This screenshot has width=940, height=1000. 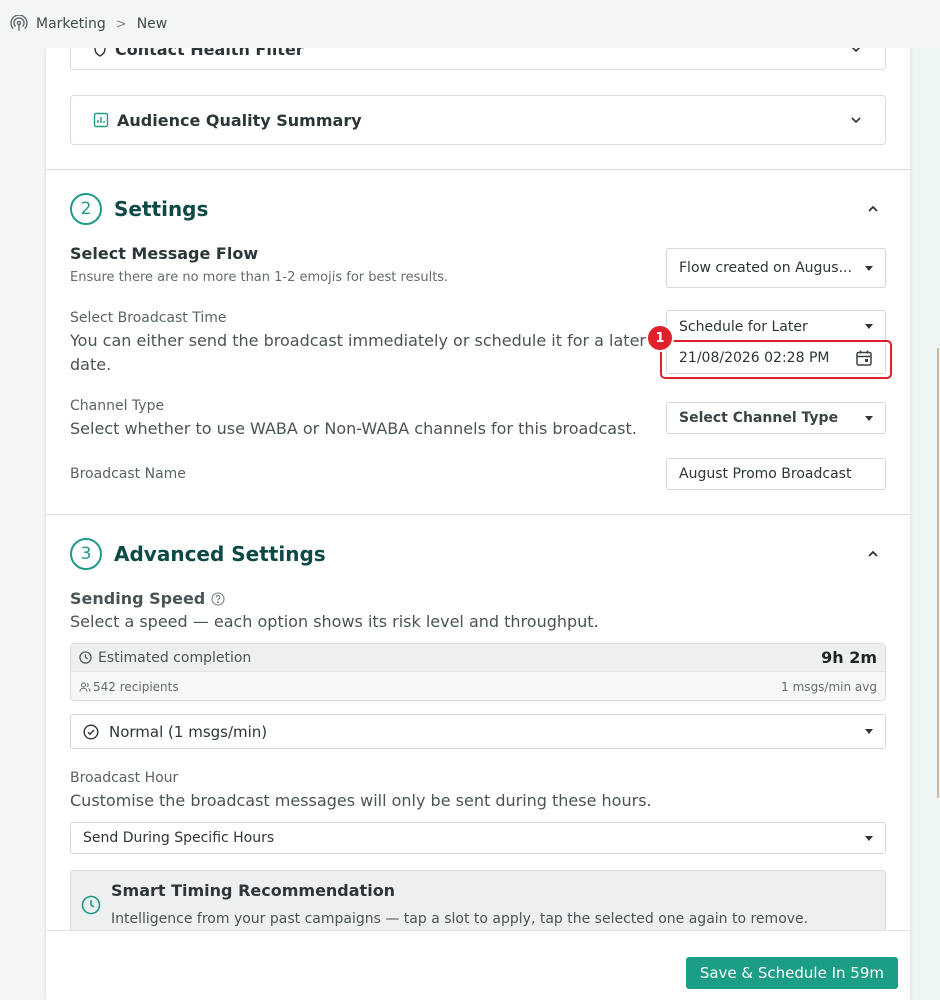 I want to click on chart-icon, so click(x=101, y=120).